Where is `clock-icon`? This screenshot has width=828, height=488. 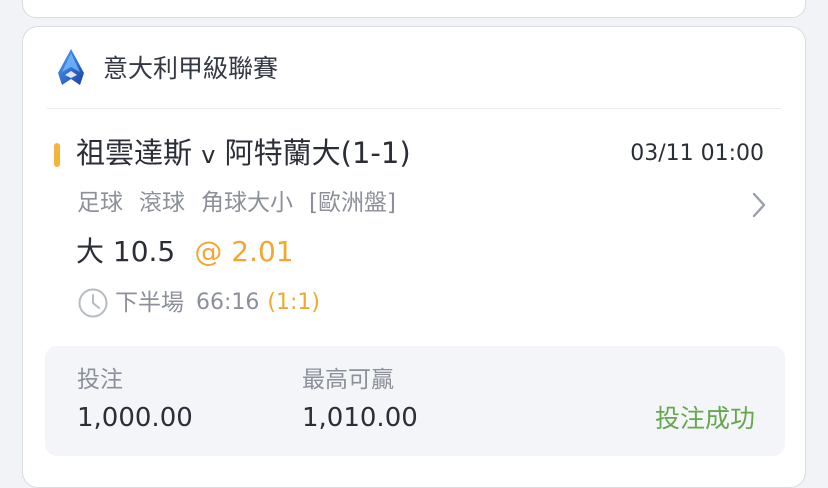 clock-icon is located at coordinates (93, 303).